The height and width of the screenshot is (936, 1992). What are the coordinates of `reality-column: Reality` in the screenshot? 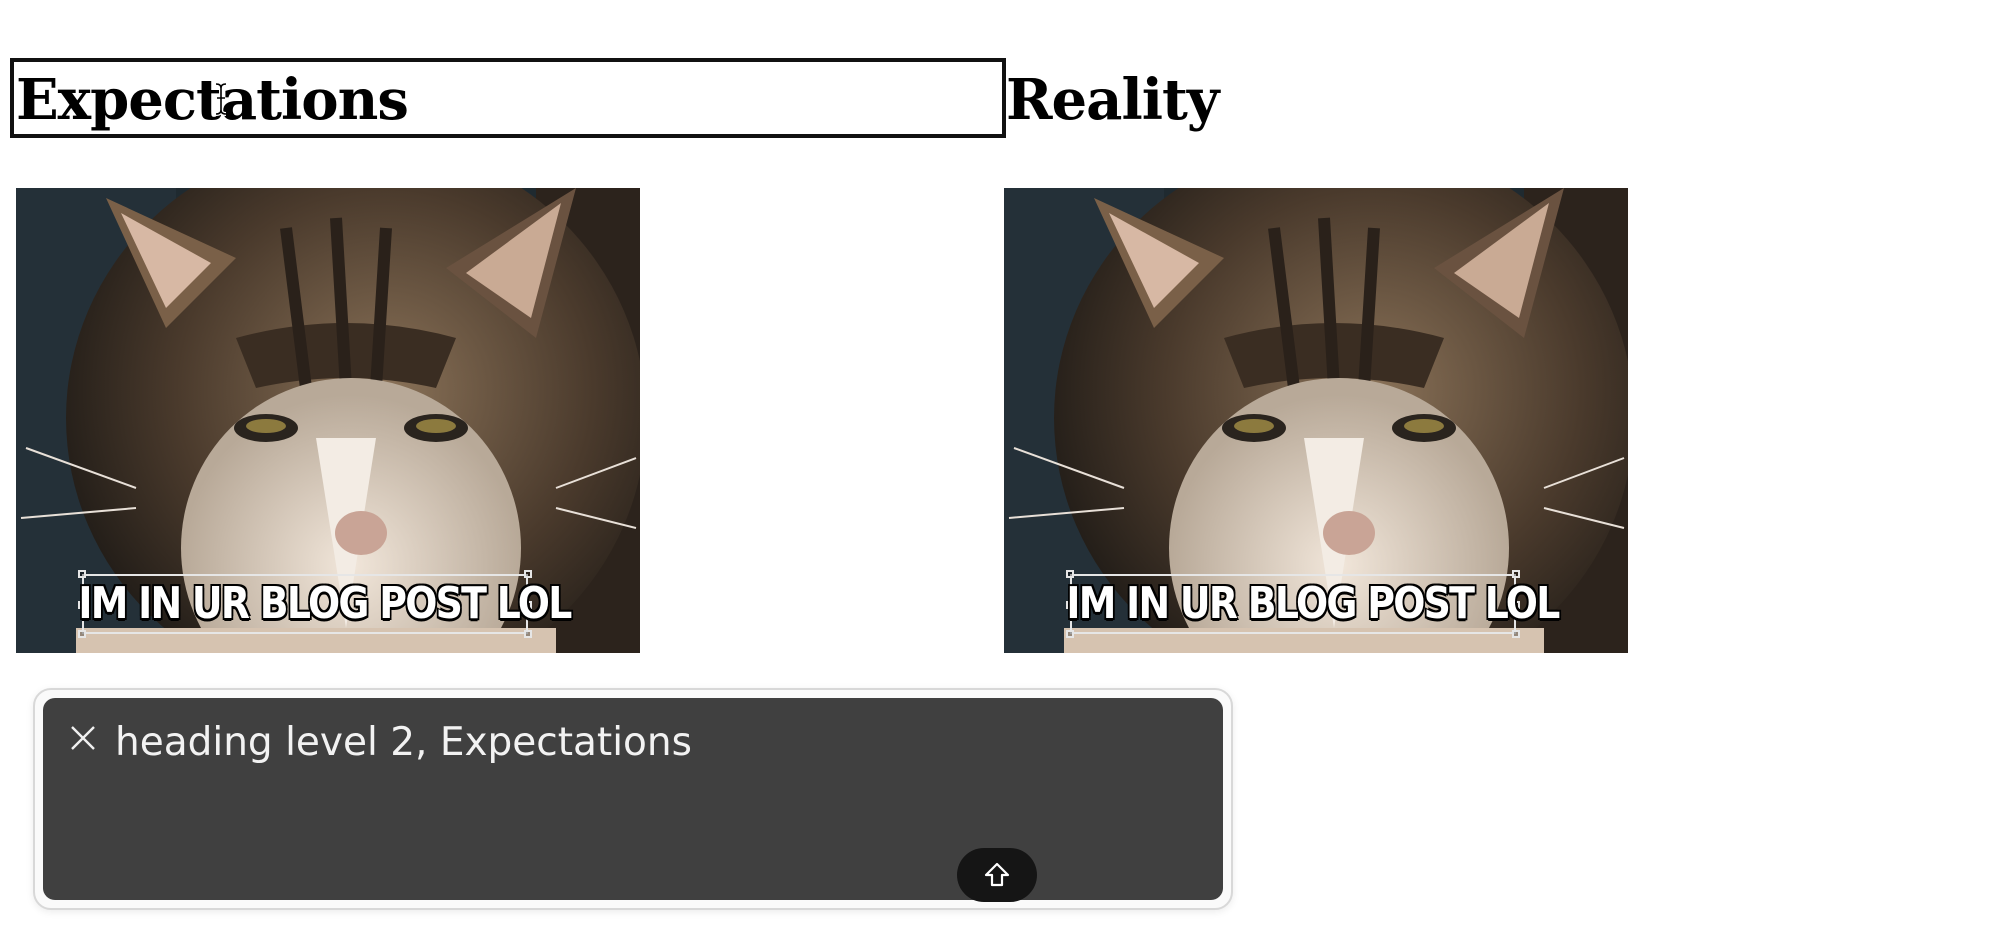 It's located at (1498, 100).